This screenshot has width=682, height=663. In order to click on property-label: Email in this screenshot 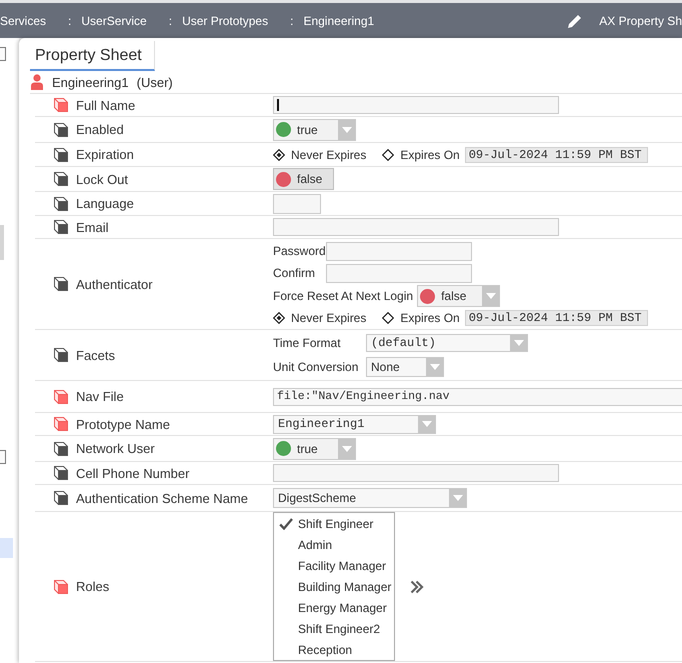, I will do `click(92, 227)`.